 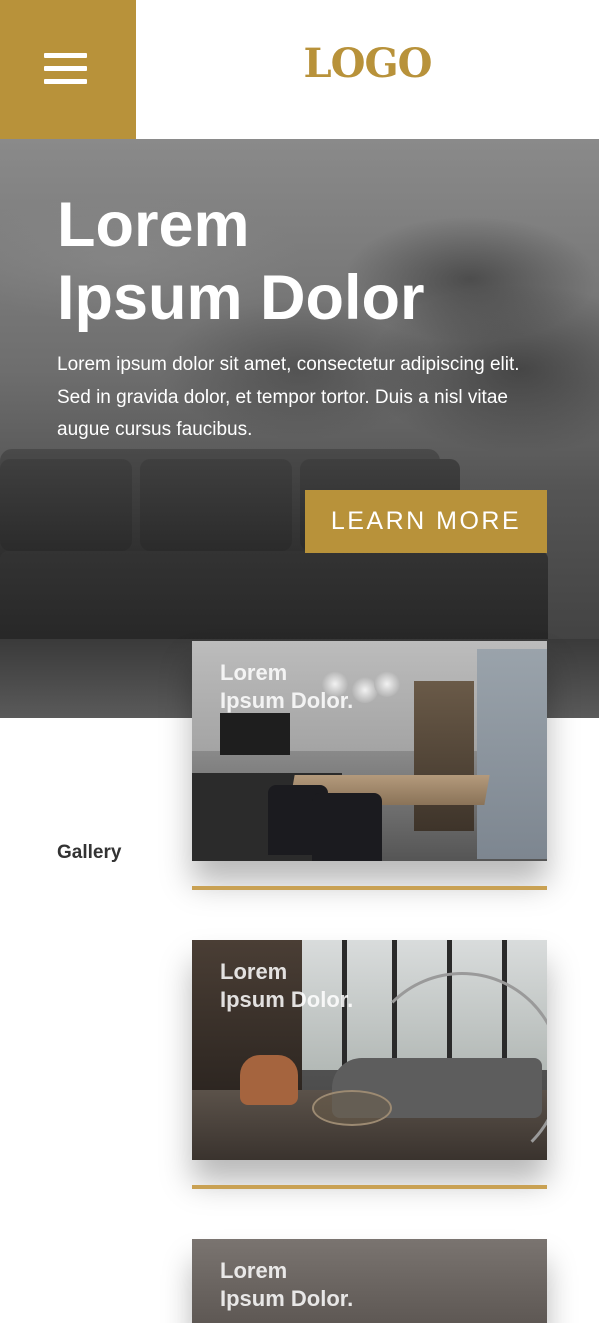 I want to click on gallery-card-3: Lorem Ipsum Dolor., so click(x=369, y=1281).